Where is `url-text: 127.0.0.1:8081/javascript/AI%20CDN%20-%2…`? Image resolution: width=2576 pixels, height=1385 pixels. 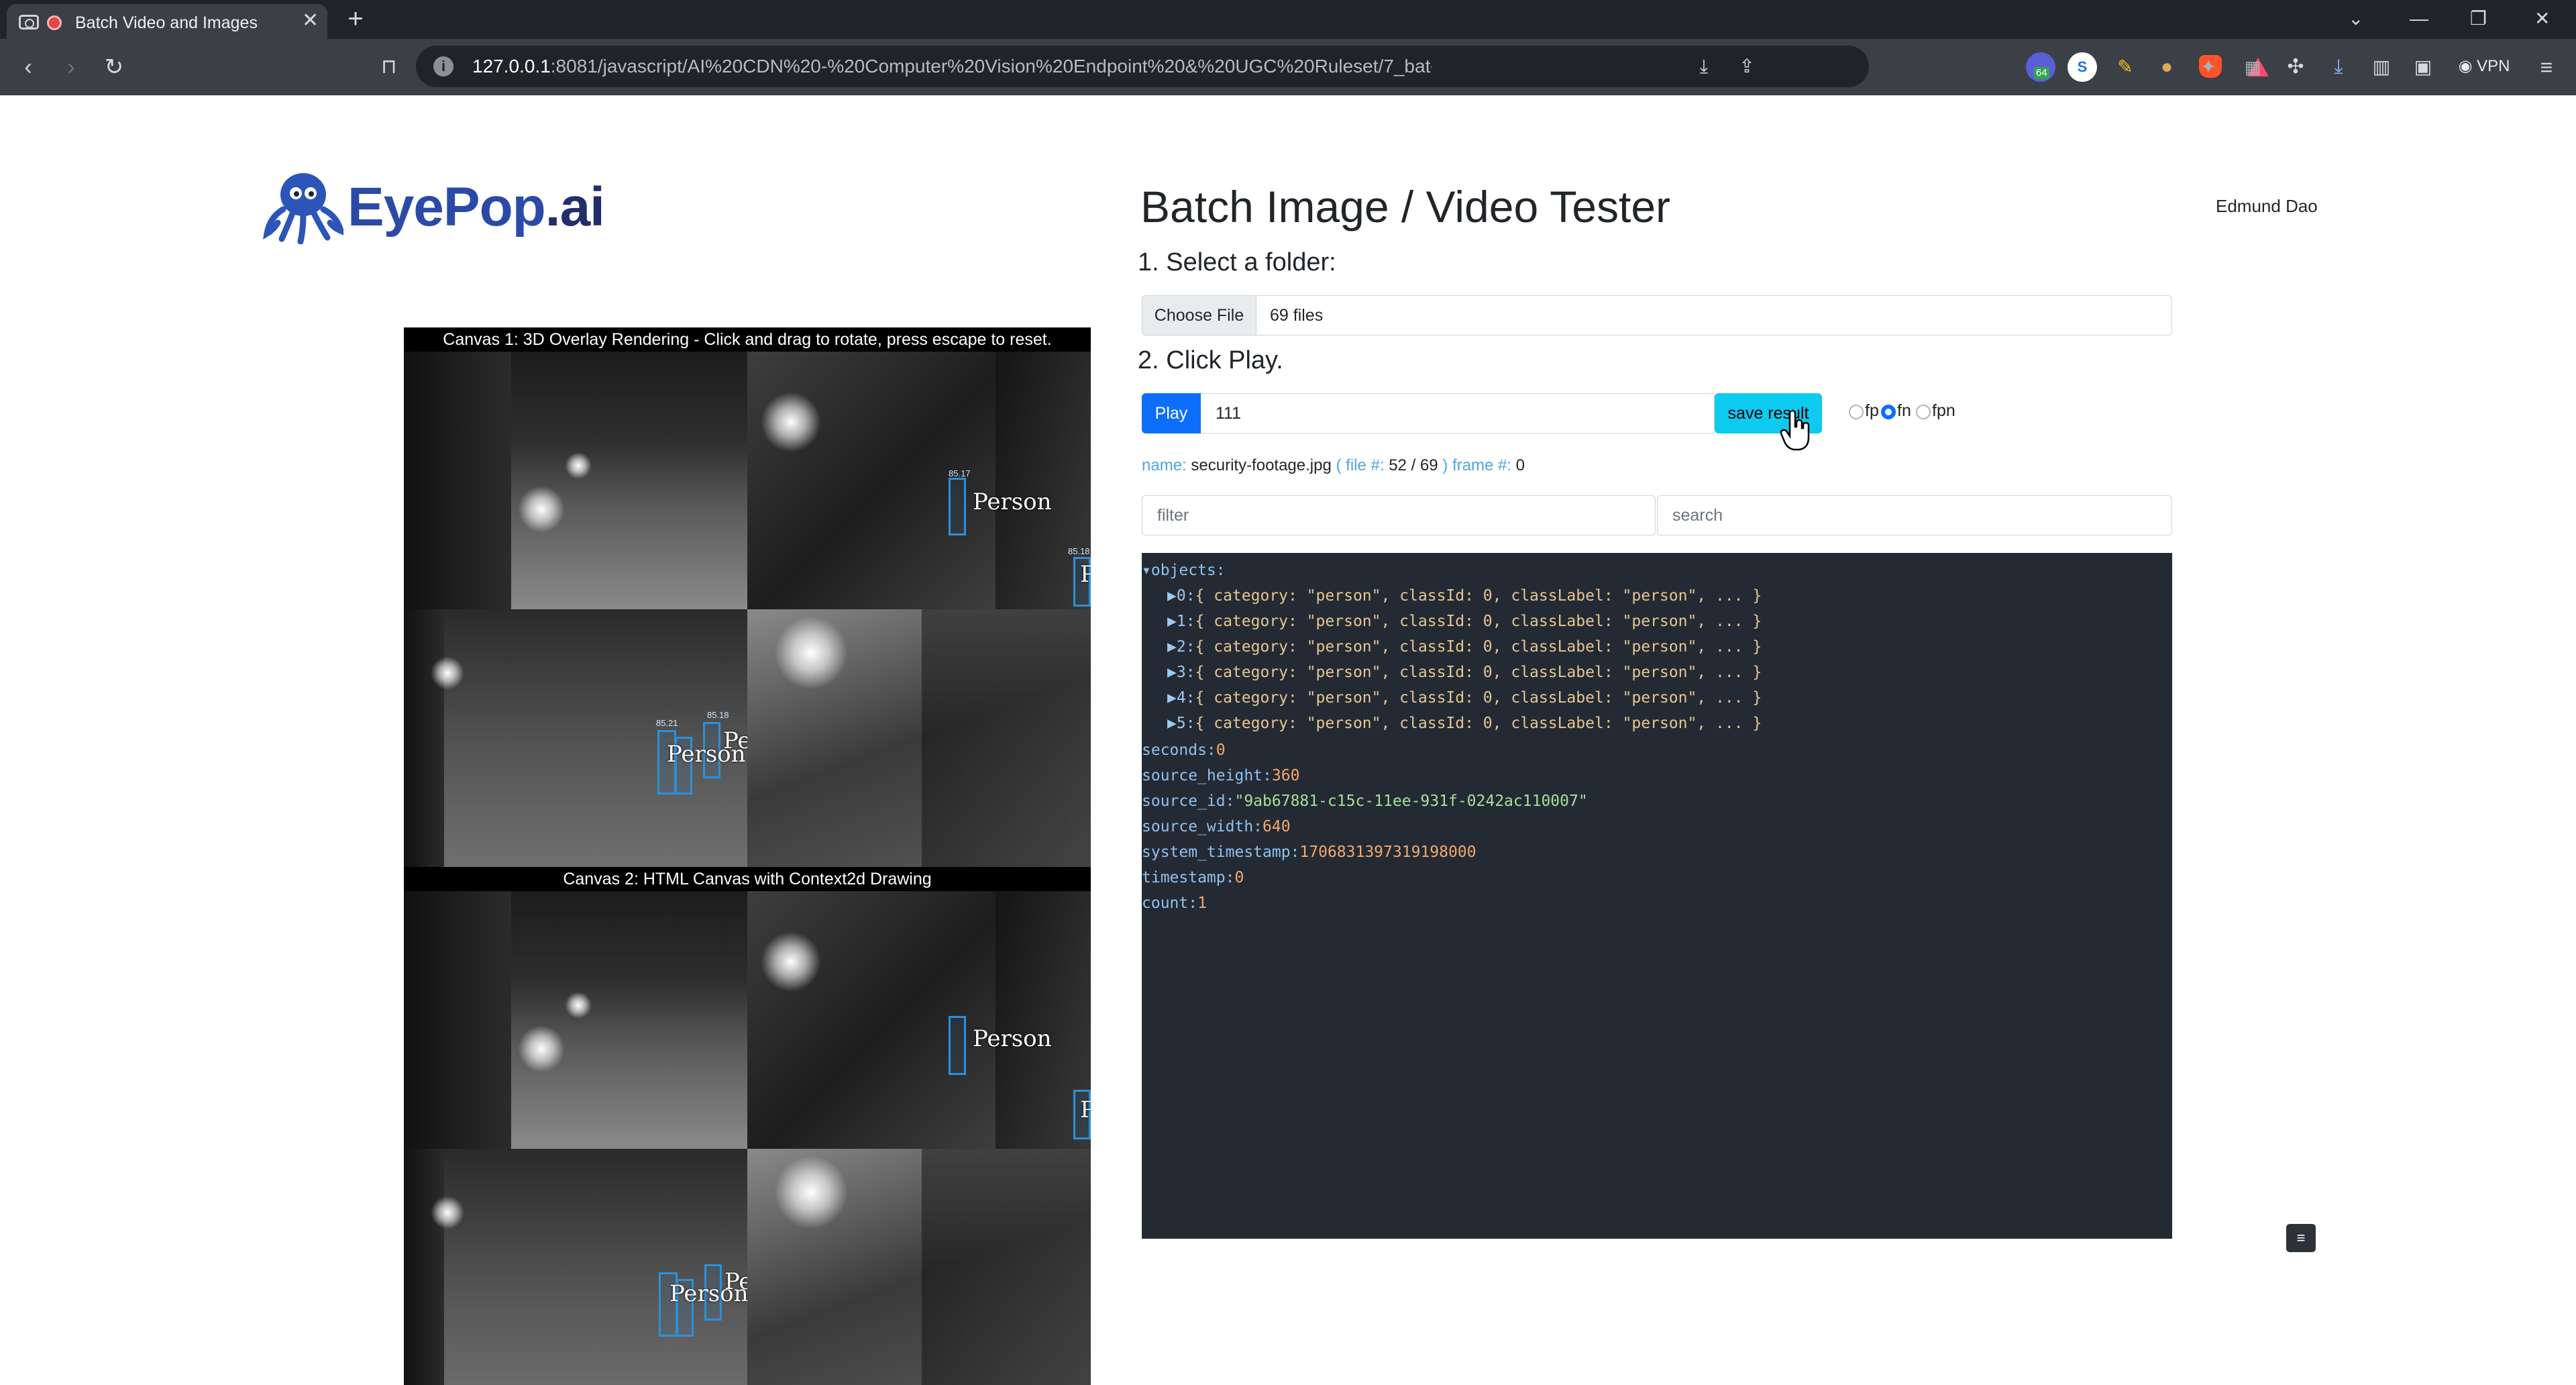 url-text: 127.0.0.1:8081/javascript/AI%20CDN%20-%2… is located at coordinates (952, 66).